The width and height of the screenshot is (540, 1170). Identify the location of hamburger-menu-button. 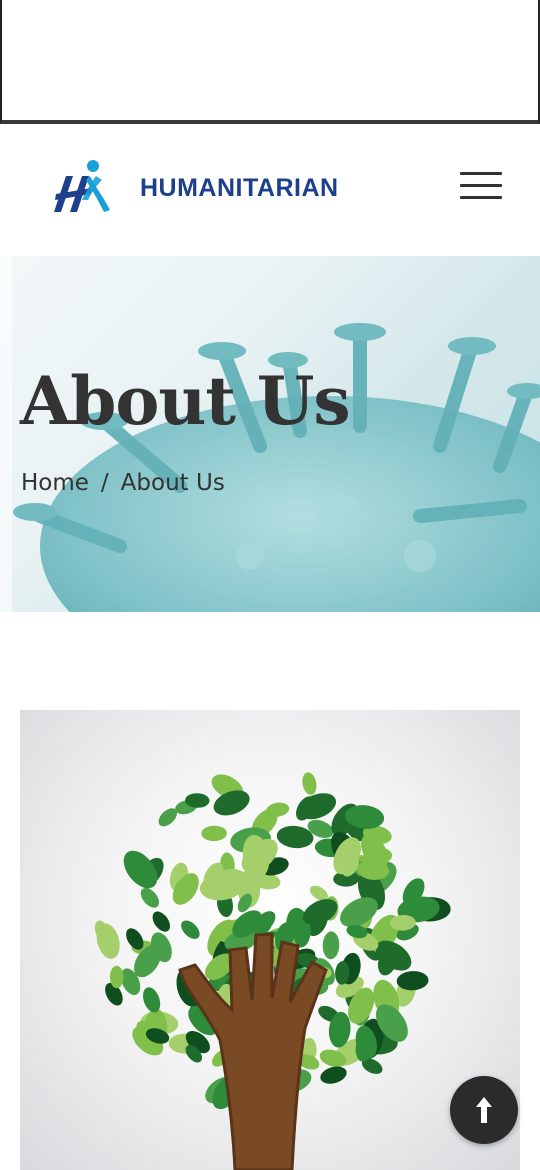
(481, 187).